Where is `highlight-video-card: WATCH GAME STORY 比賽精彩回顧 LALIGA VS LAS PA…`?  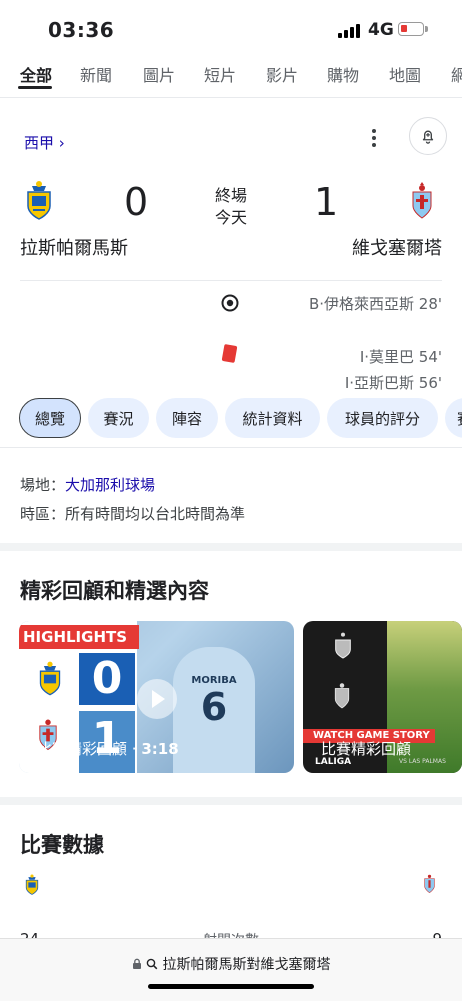
highlight-video-card: WATCH GAME STORY 比賽精彩回顧 LALIGA VS LAS PA… is located at coordinates (382, 697).